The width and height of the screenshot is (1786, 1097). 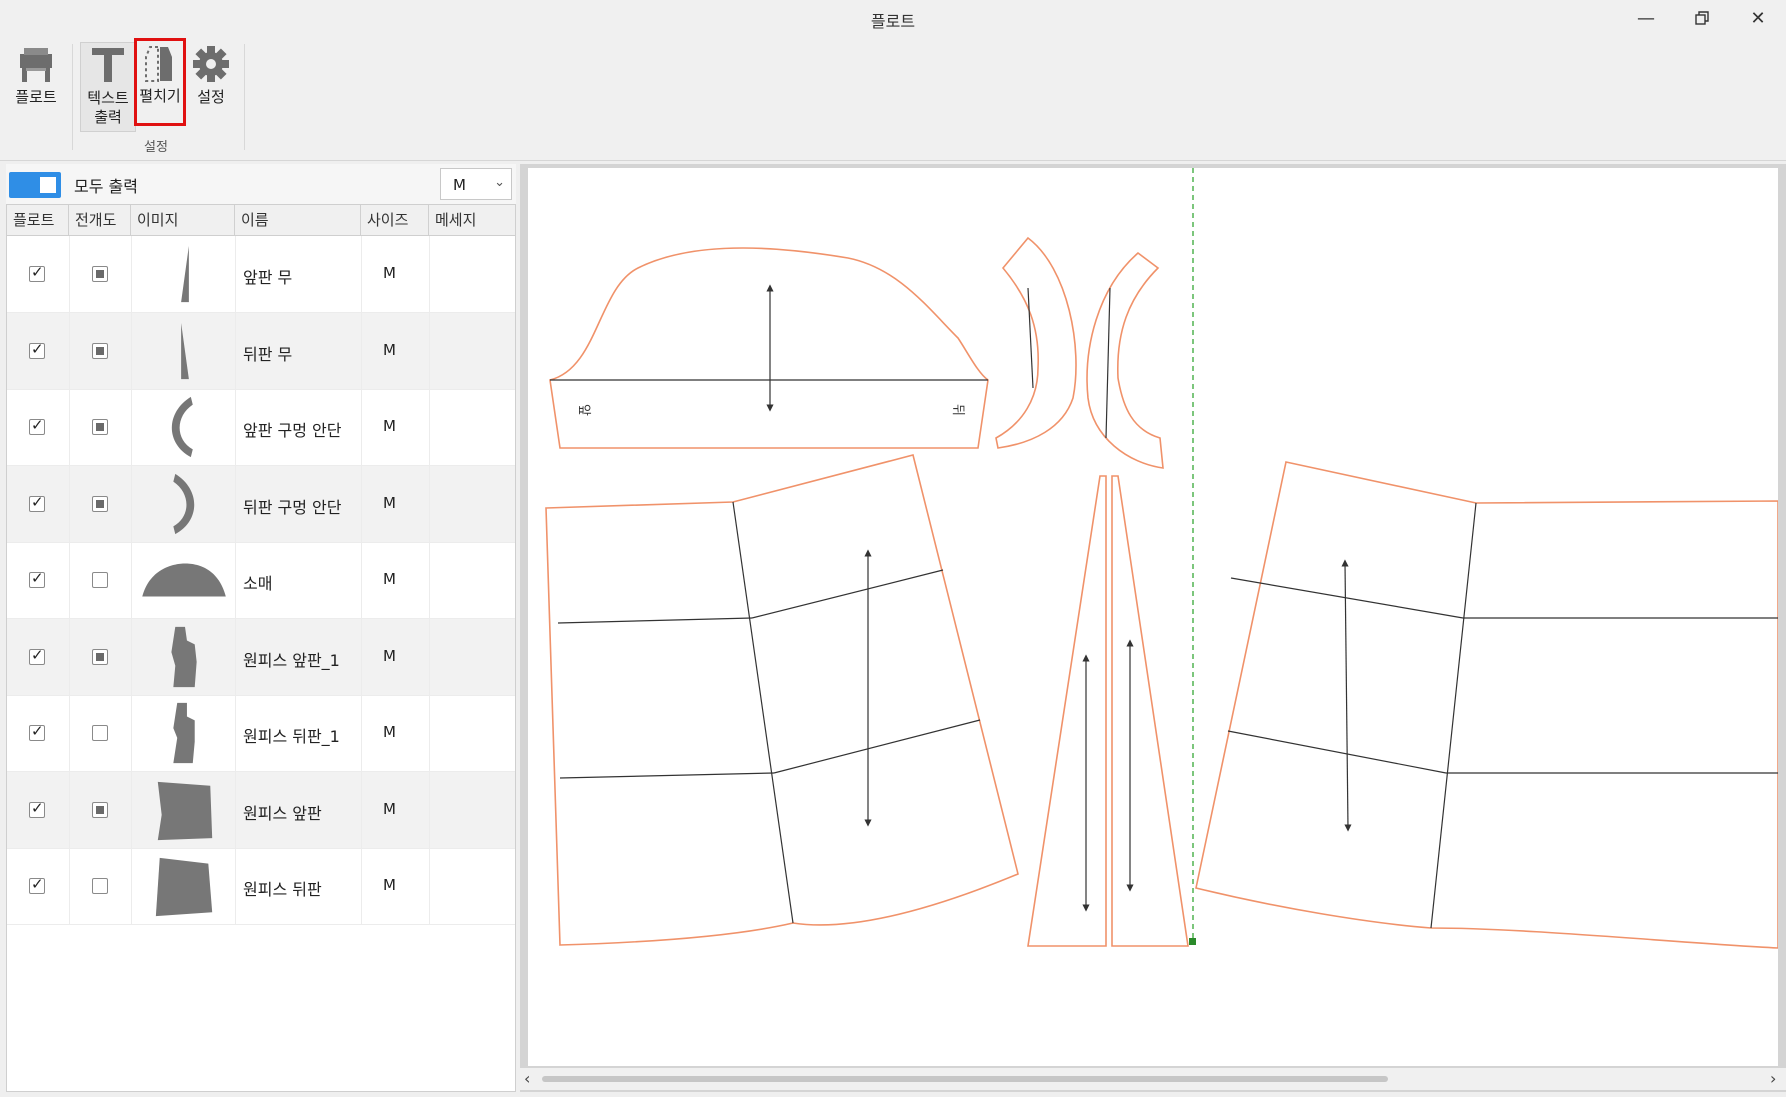 I want to click on column-header-name: 이름, so click(x=298, y=220).